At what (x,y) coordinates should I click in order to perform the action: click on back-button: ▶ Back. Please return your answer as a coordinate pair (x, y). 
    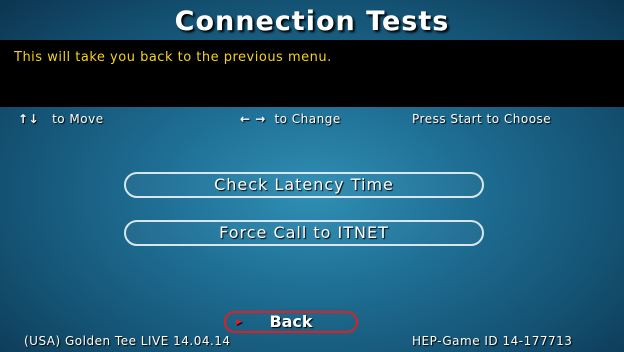
    Looking at the image, I should click on (291, 322).